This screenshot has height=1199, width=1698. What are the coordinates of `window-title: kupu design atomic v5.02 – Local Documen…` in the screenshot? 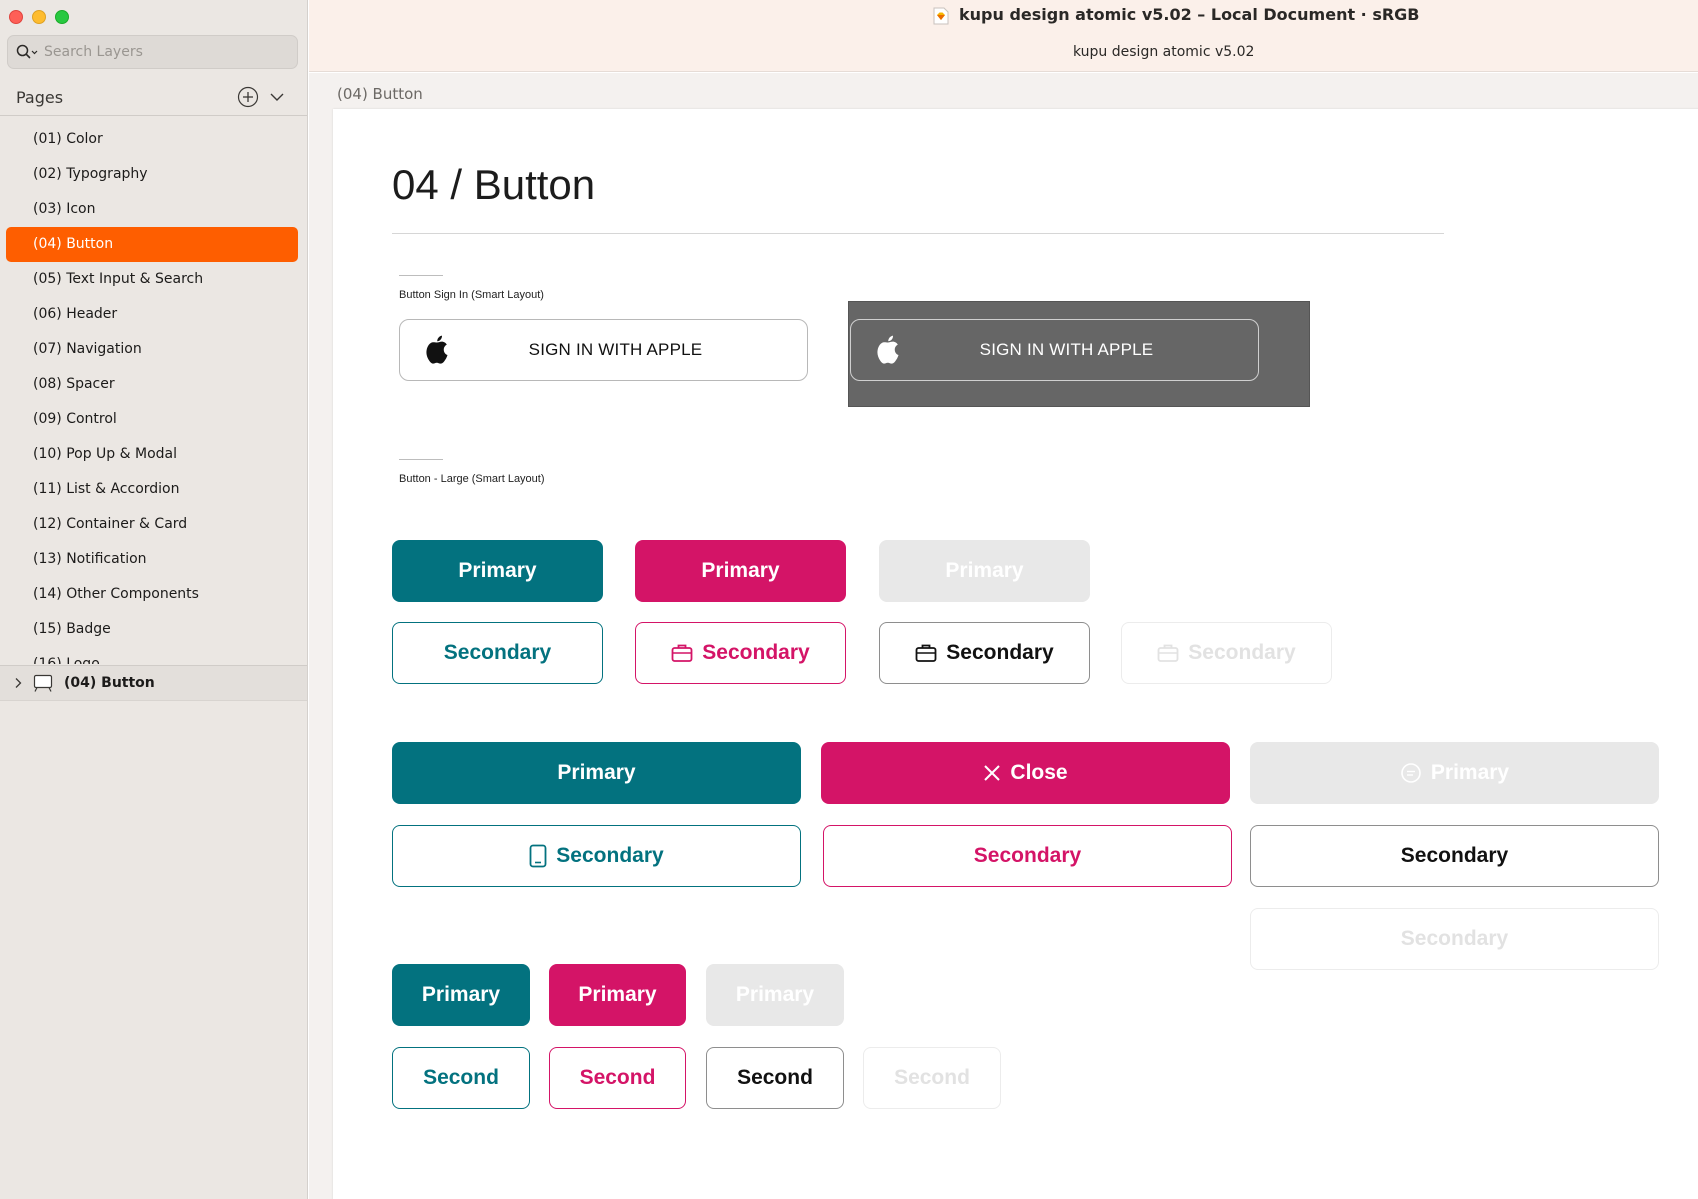 It's located at (1189, 14).